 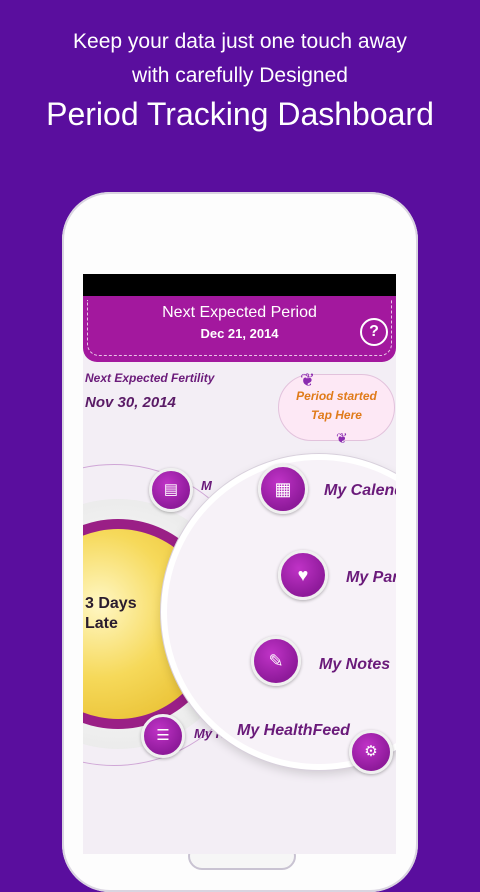 What do you see at coordinates (130, 402) in the screenshot?
I see `fertility-date: Nov 30, 2014` at bounding box center [130, 402].